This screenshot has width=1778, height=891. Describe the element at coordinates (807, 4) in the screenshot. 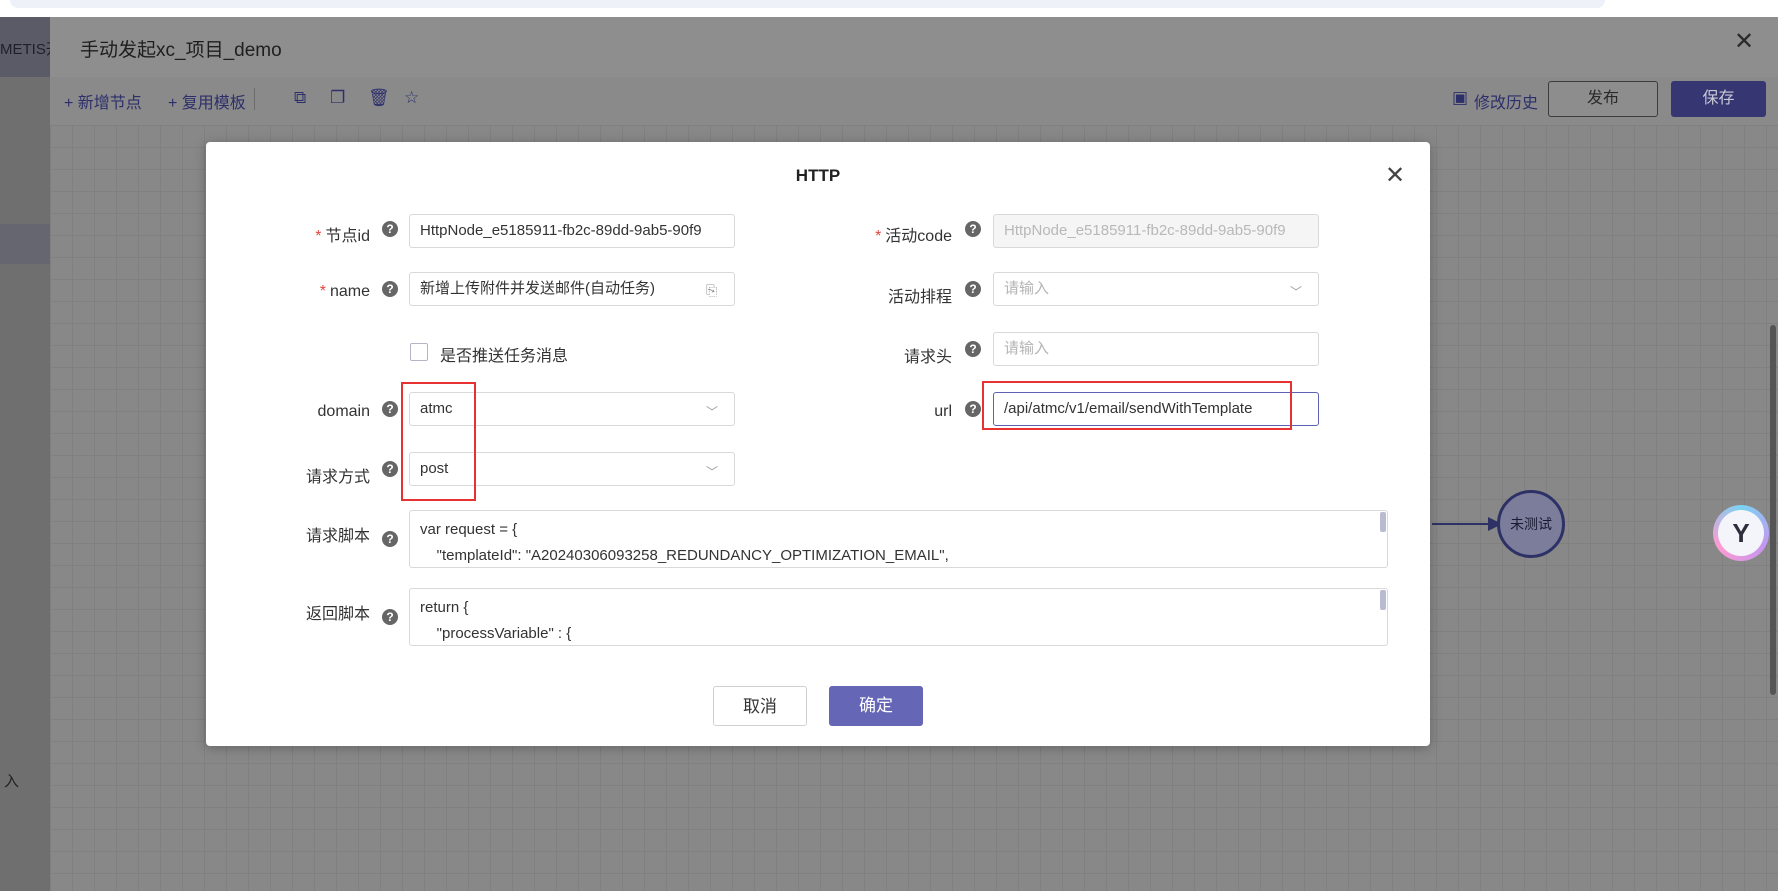

I see `browser-address-bar` at that location.